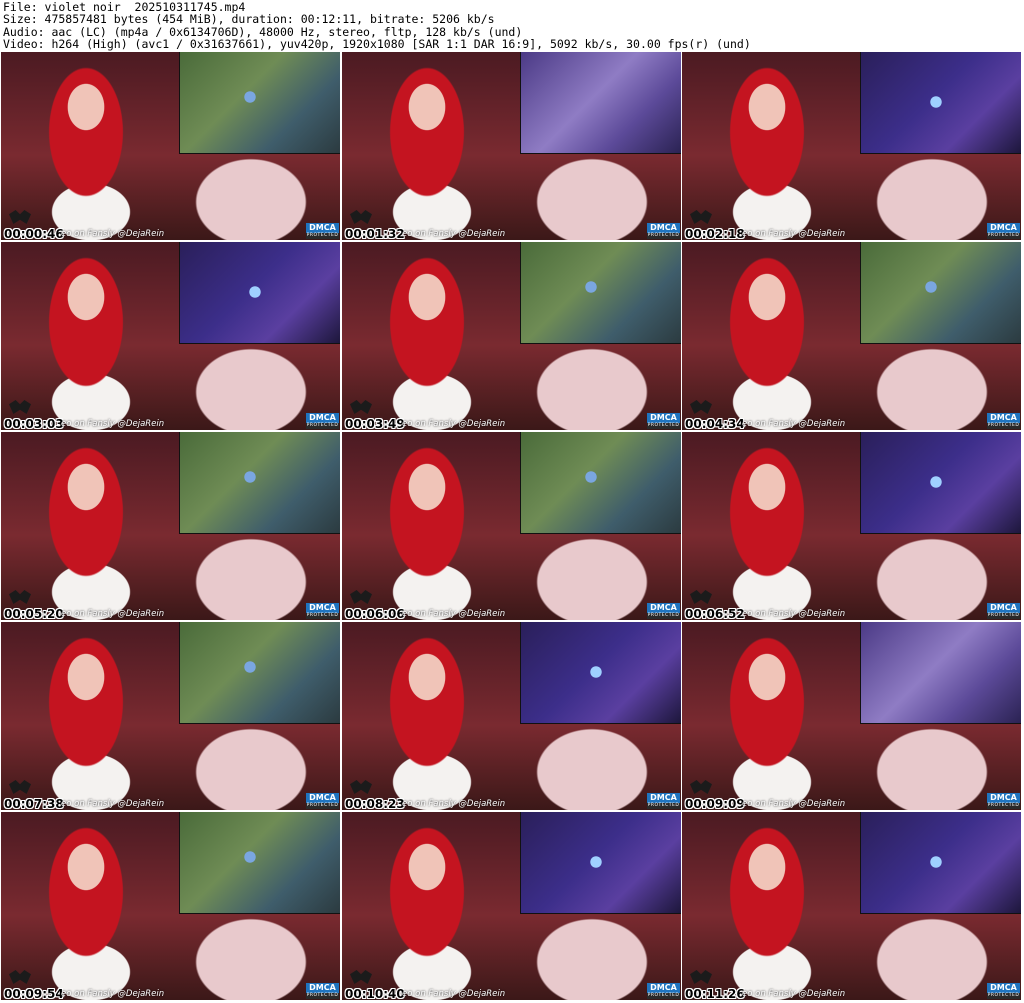 This screenshot has width=1024, height=1003. I want to click on thumbnail-timestamp: 00:04:34, so click(715, 423).